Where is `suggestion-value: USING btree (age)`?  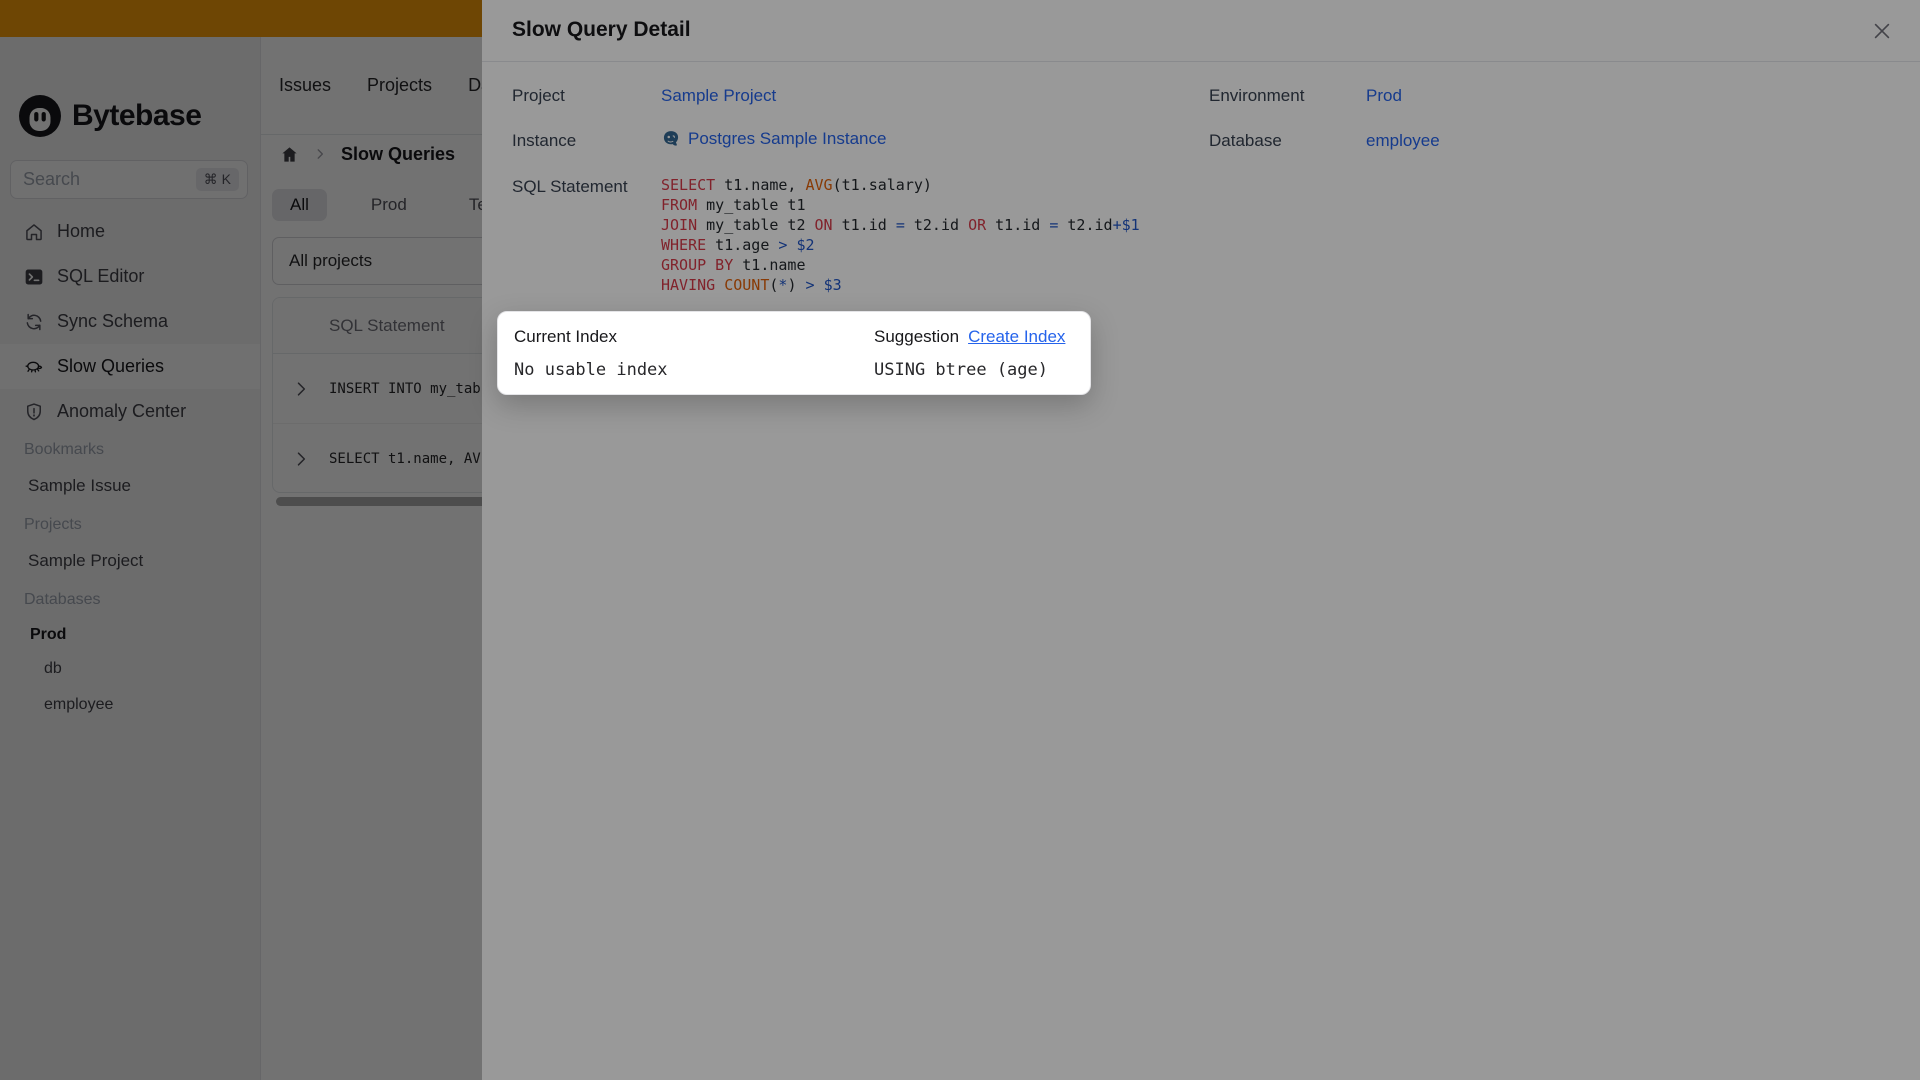 suggestion-value: USING btree (age) is located at coordinates (961, 370).